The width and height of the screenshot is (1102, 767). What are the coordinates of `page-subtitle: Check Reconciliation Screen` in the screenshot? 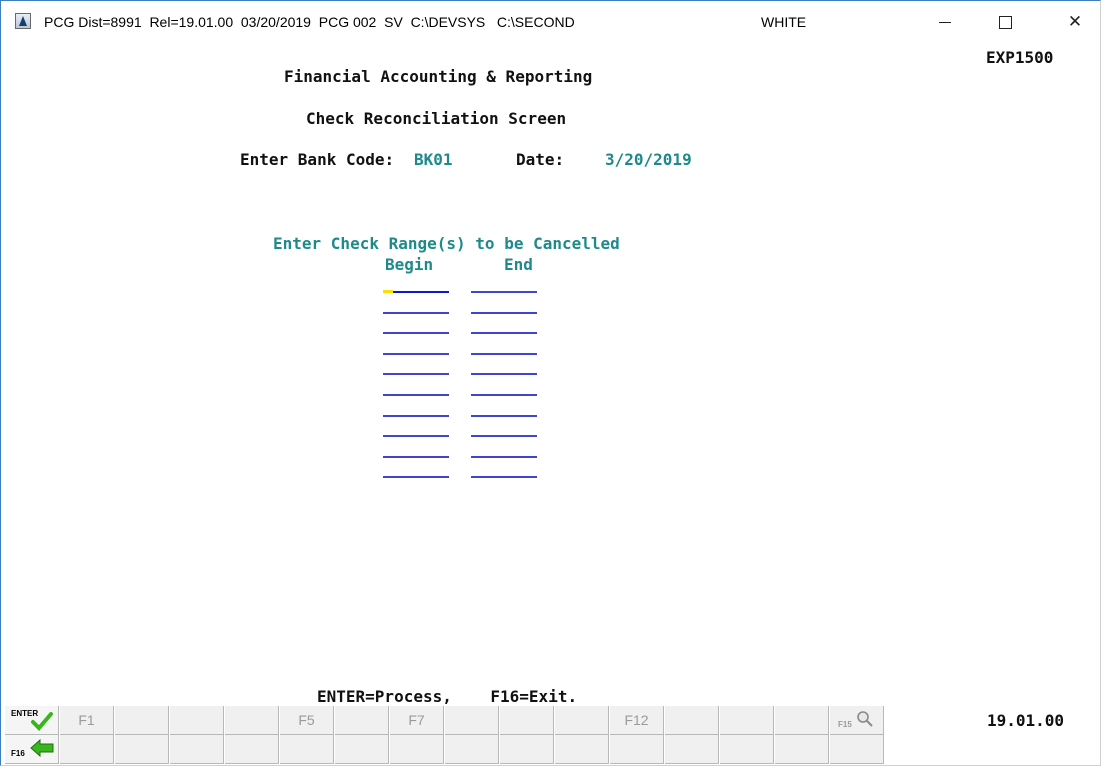 It's located at (436, 118).